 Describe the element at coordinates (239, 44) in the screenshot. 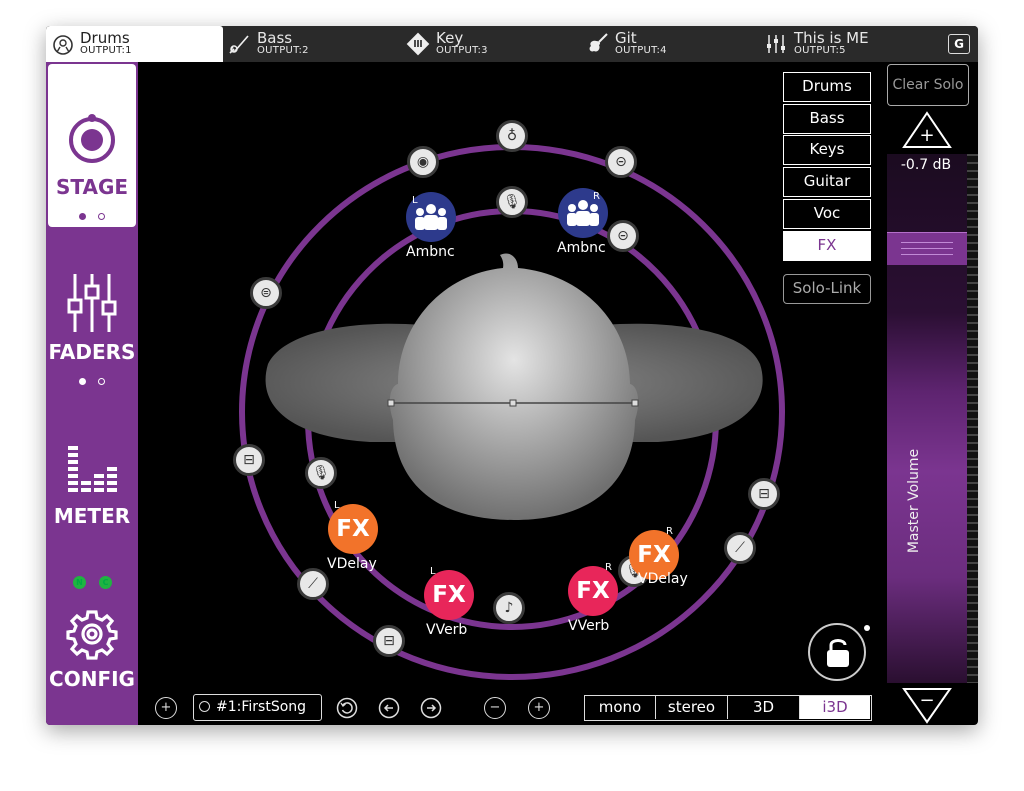

I see `bass-guitar-icon` at that location.